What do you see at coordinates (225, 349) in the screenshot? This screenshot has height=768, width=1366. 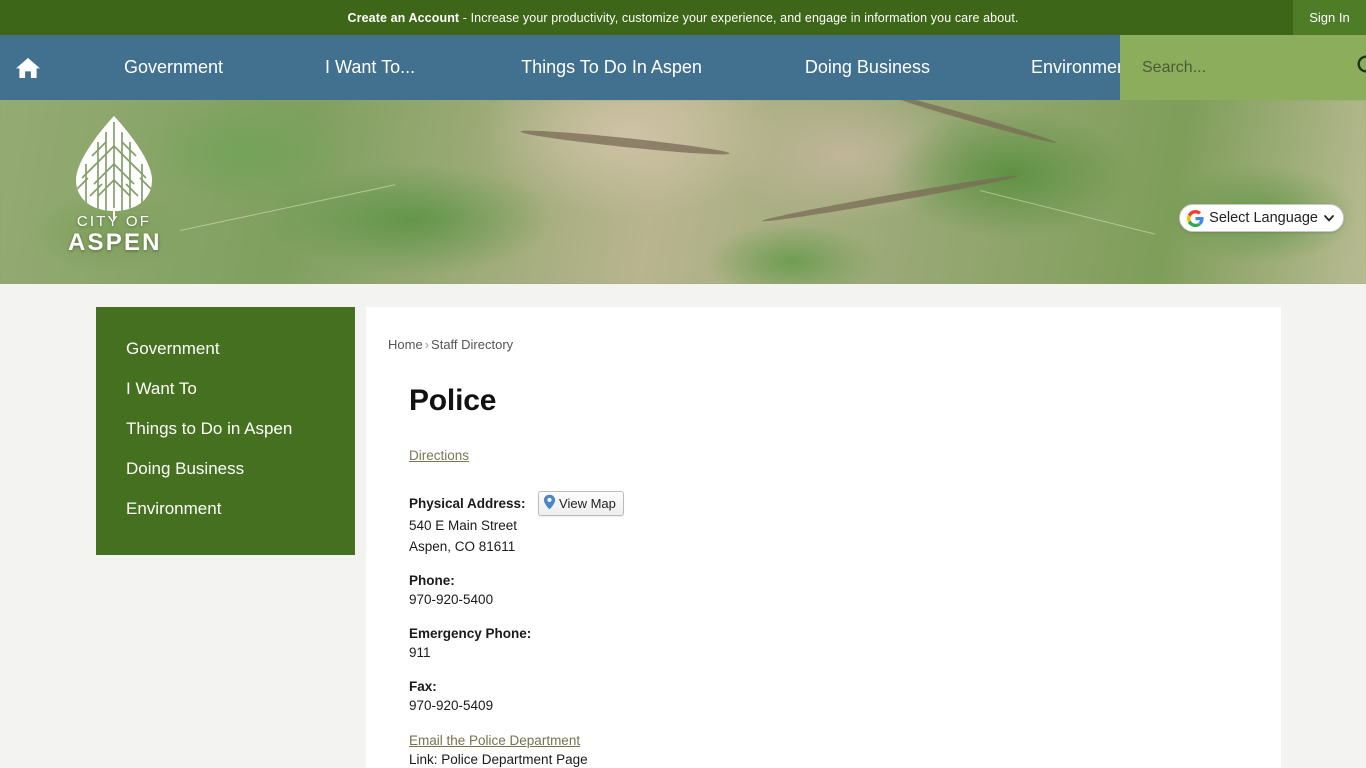 I see `sidebar-item-government: Government` at bounding box center [225, 349].